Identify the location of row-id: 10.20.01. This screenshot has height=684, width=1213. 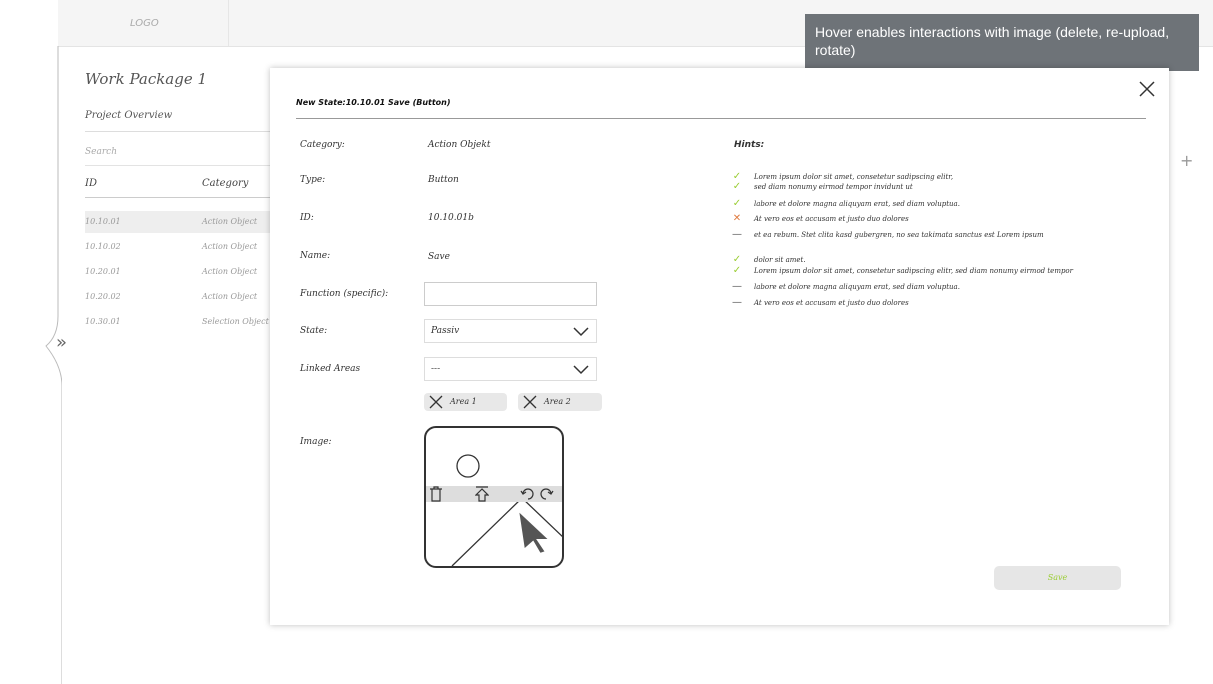
(103, 271).